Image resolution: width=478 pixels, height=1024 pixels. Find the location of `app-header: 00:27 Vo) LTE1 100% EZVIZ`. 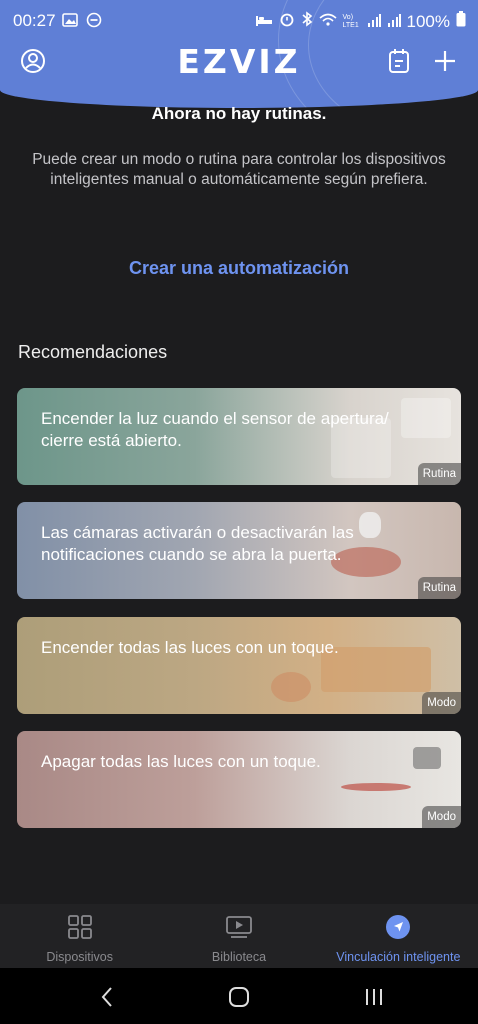

app-header: 00:27 Vo) LTE1 100% EZVIZ is located at coordinates (239, 54).